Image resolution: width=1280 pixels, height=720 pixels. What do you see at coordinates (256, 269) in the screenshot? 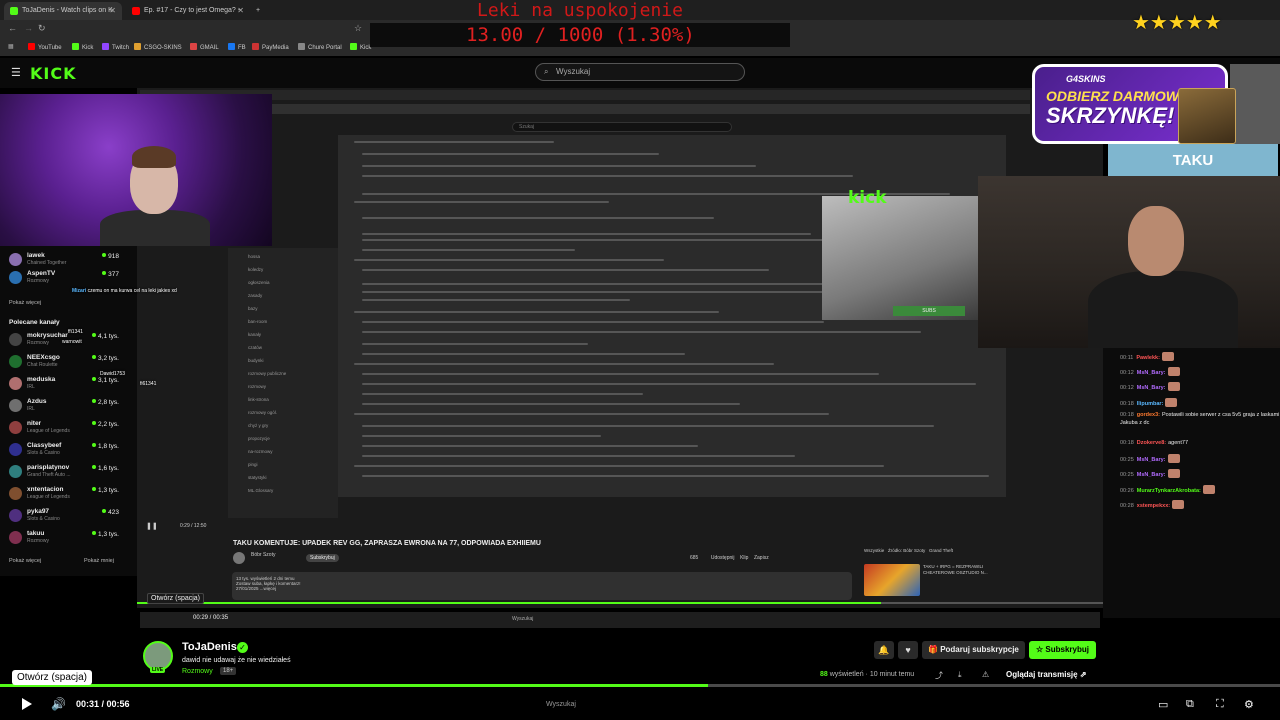
I see `inner-sidebar-item: koledzy` at bounding box center [256, 269].